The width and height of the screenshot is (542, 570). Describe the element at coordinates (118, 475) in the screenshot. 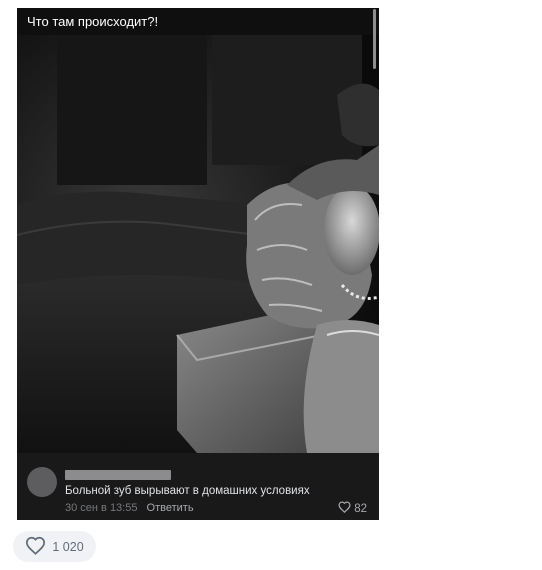

I see `commenter-name-redacted` at that location.